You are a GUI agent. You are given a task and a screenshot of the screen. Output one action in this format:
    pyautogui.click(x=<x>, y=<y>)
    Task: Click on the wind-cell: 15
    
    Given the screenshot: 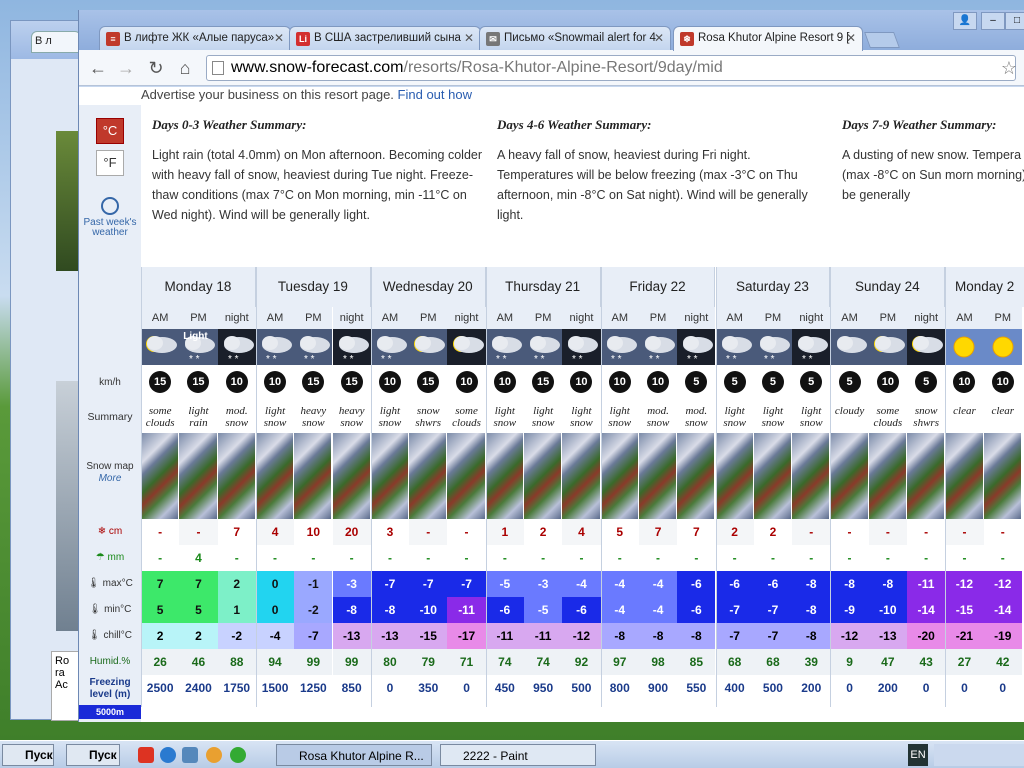 What is the action you would take?
    pyautogui.click(x=198, y=383)
    